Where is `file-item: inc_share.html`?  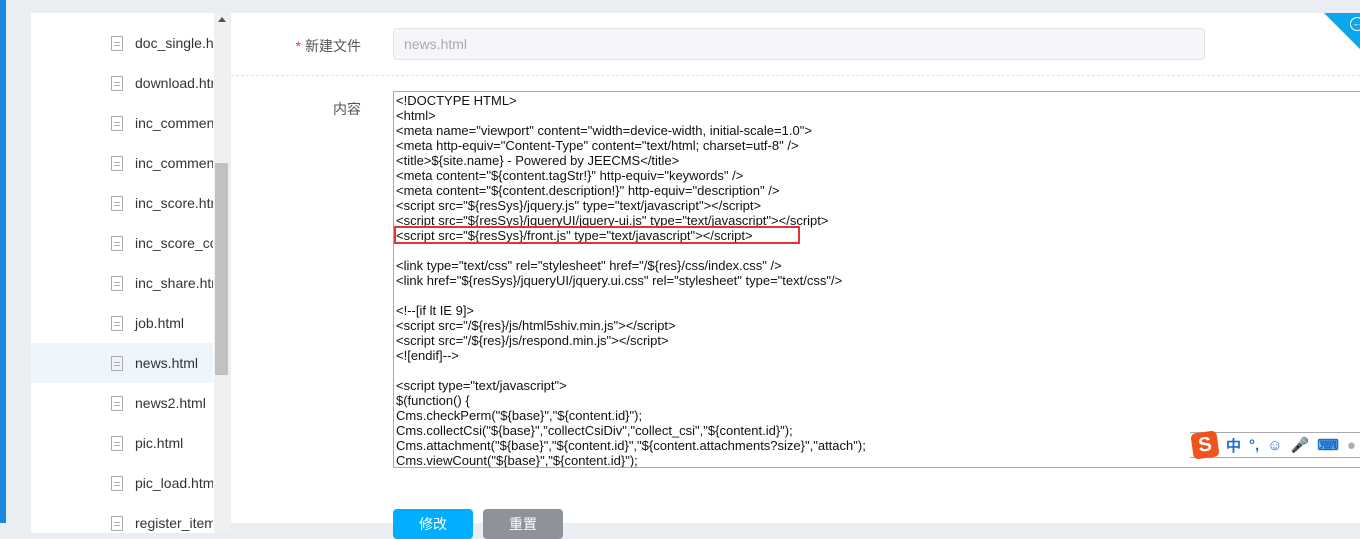 file-item: inc_share.html is located at coordinates (122, 283).